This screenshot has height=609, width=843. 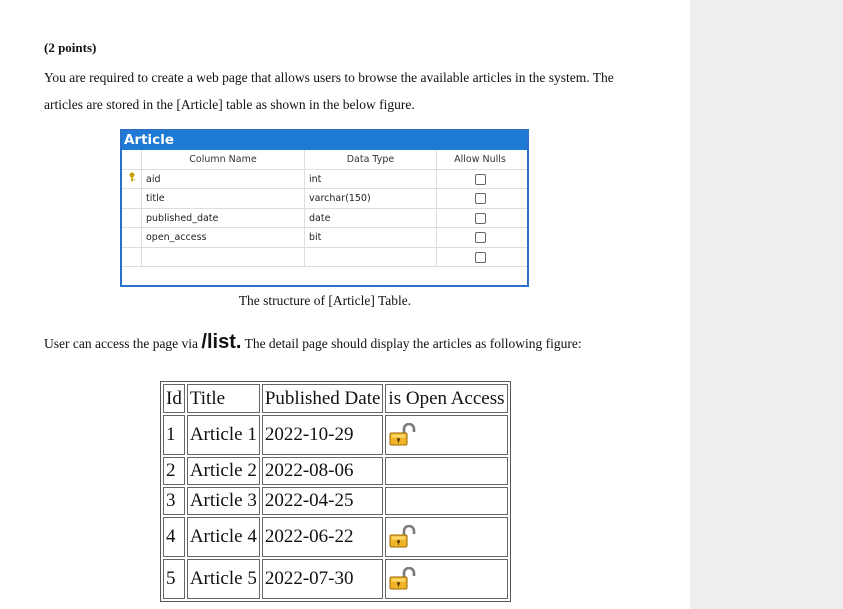 What do you see at coordinates (223, 237) in the screenshot?
I see `schema-column-name: open_access` at bounding box center [223, 237].